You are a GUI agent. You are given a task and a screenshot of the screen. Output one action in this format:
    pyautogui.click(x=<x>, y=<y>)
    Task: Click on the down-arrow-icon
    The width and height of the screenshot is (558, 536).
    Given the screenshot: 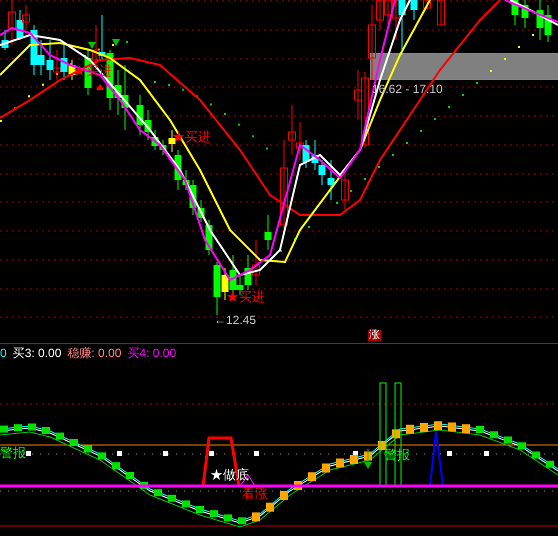 What is the action you would take?
    pyautogui.click(x=368, y=458)
    